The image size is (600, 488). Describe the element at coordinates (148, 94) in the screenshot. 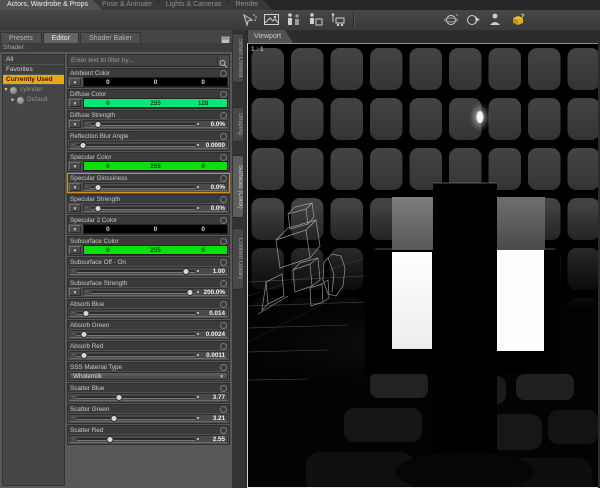

I see `property-header: Diffuse Color` at that location.